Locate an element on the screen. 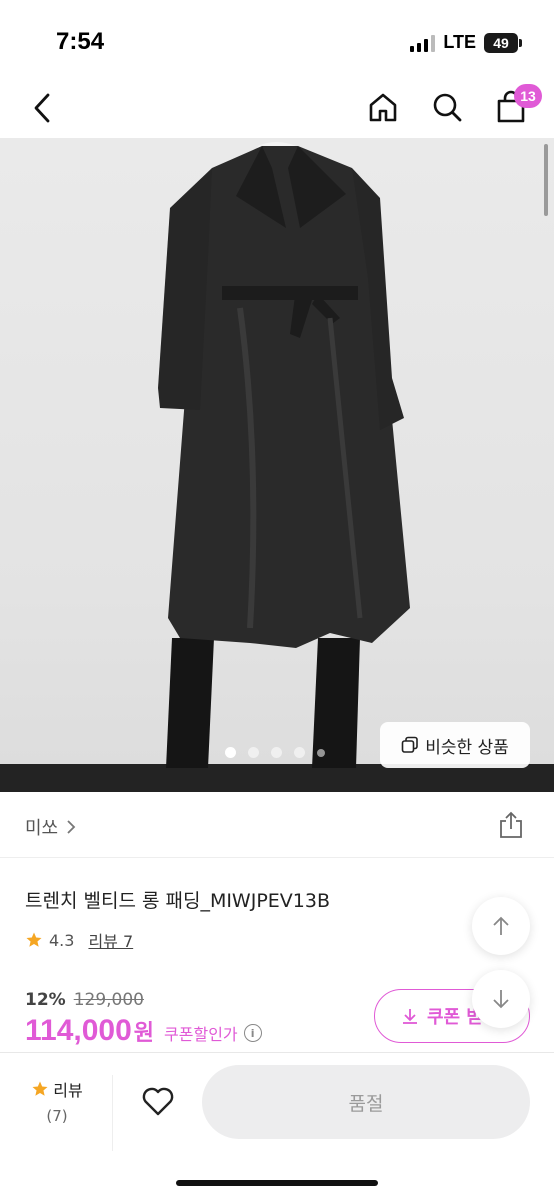 This screenshot has width=554, height=1200. copy-icon is located at coordinates (409, 744).